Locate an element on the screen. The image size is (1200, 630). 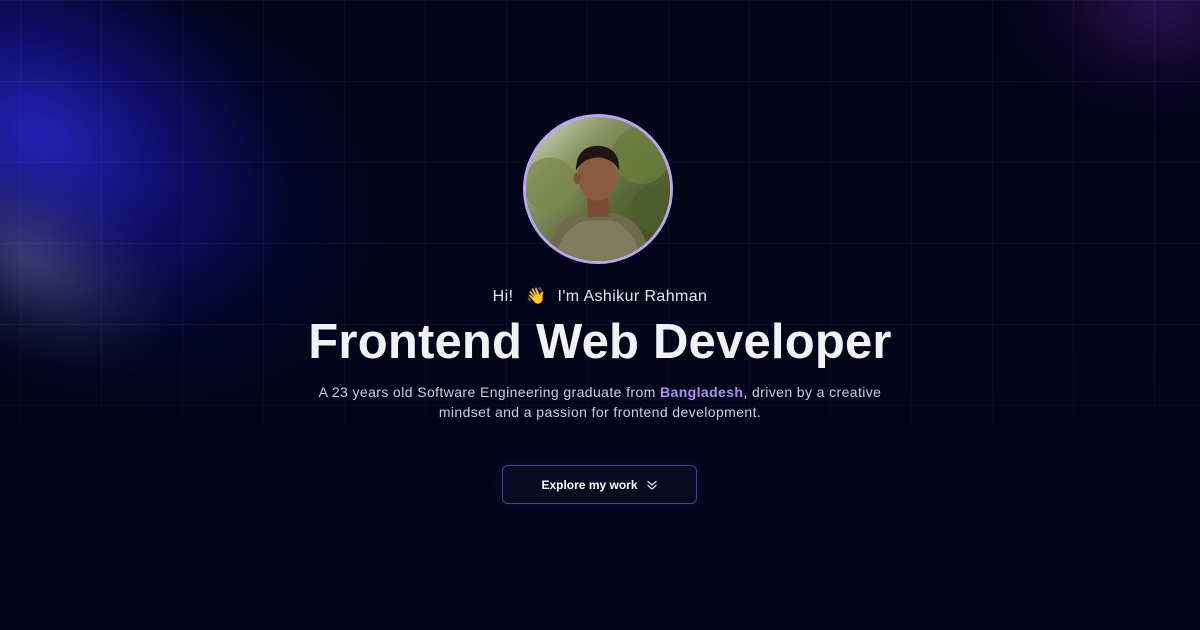
profile-photo-illustration is located at coordinates (598, 189).